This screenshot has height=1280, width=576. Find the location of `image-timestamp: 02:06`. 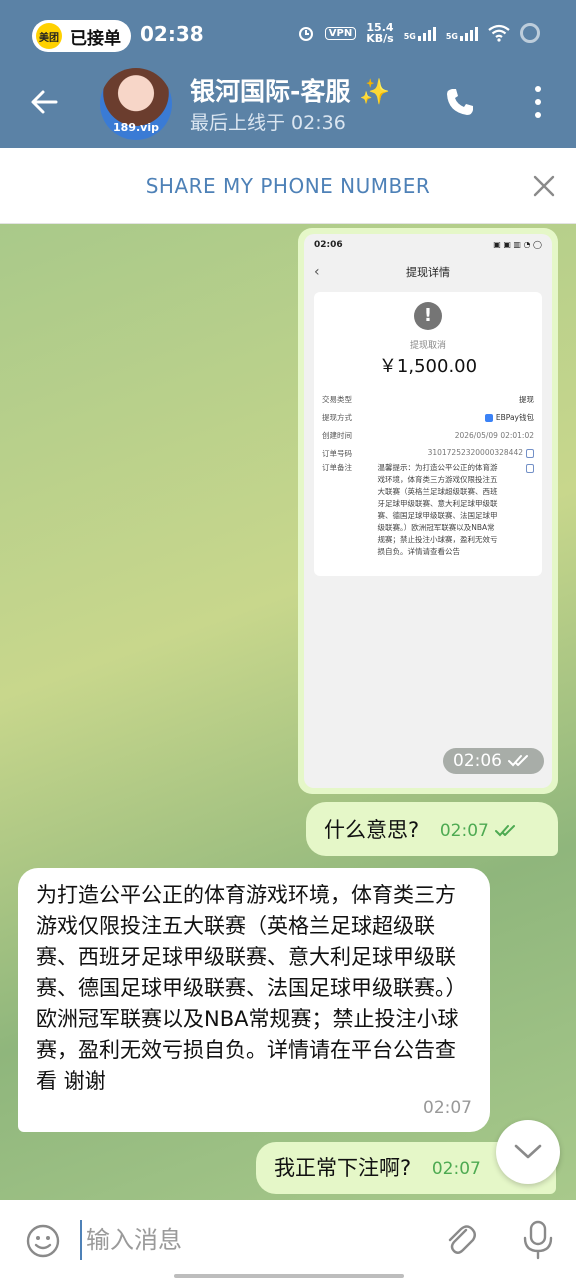

image-timestamp: 02:06 is located at coordinates (493, 761).